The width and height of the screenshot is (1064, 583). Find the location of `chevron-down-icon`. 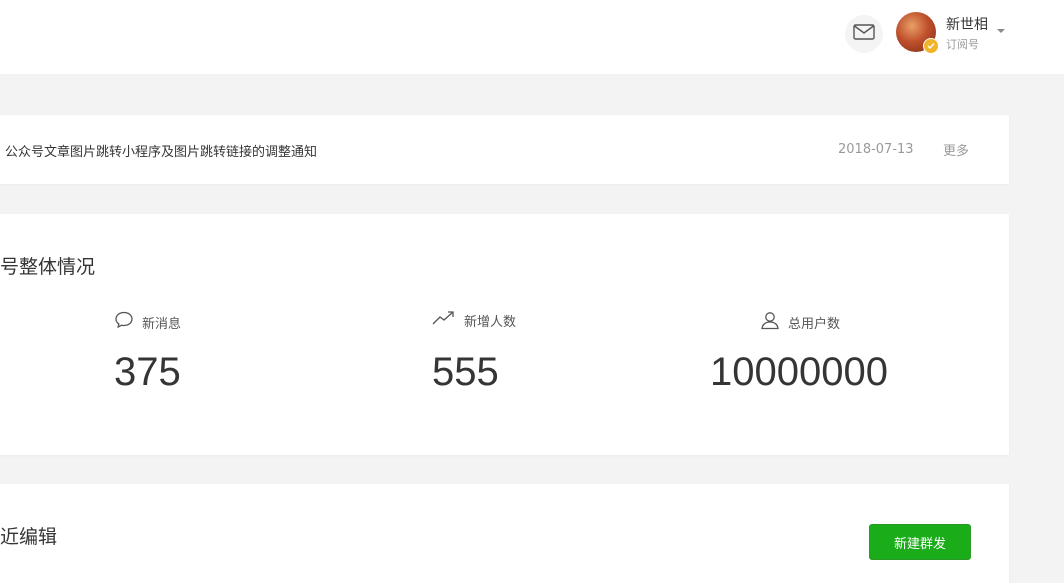

chevron-down-icon is located at coordinates (1001, 31).